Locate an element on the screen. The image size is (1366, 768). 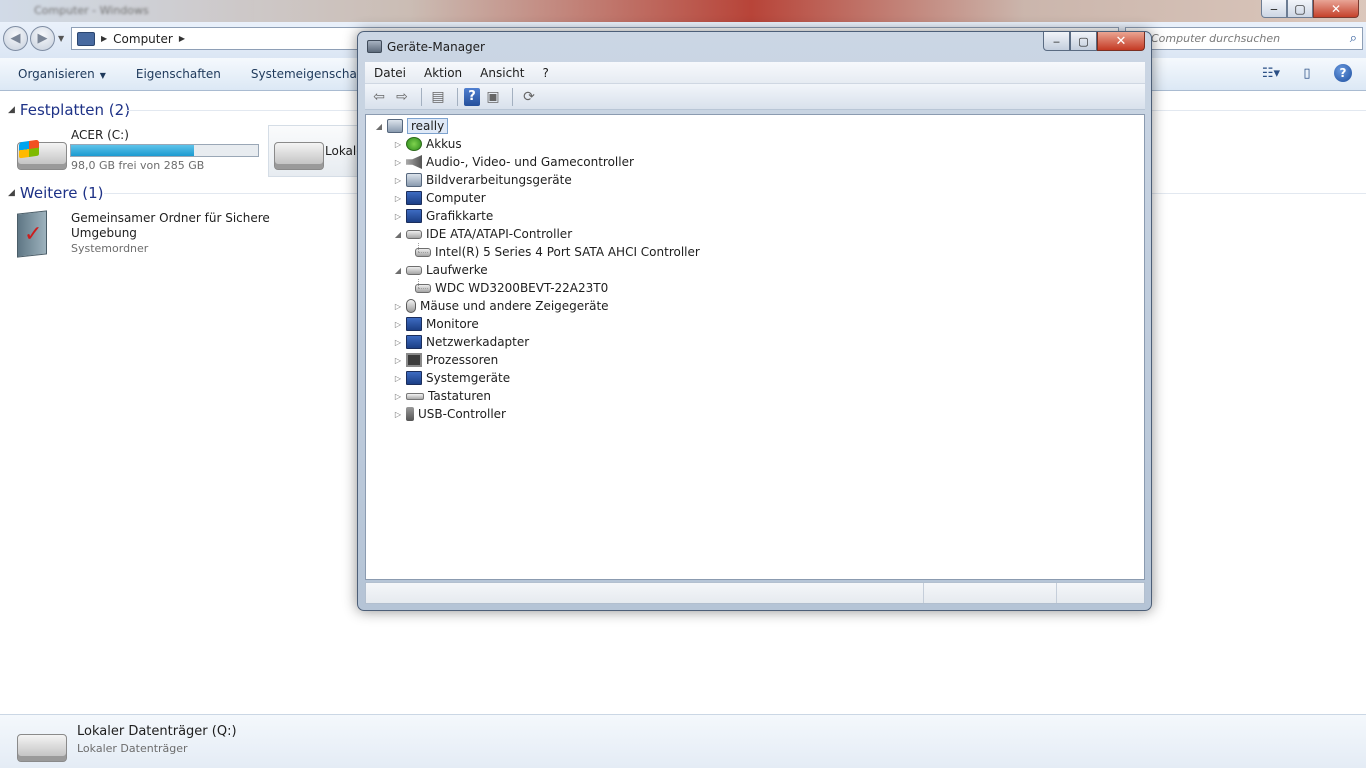
dm-close-button: ✕ is located at coordinates (1121, 41).